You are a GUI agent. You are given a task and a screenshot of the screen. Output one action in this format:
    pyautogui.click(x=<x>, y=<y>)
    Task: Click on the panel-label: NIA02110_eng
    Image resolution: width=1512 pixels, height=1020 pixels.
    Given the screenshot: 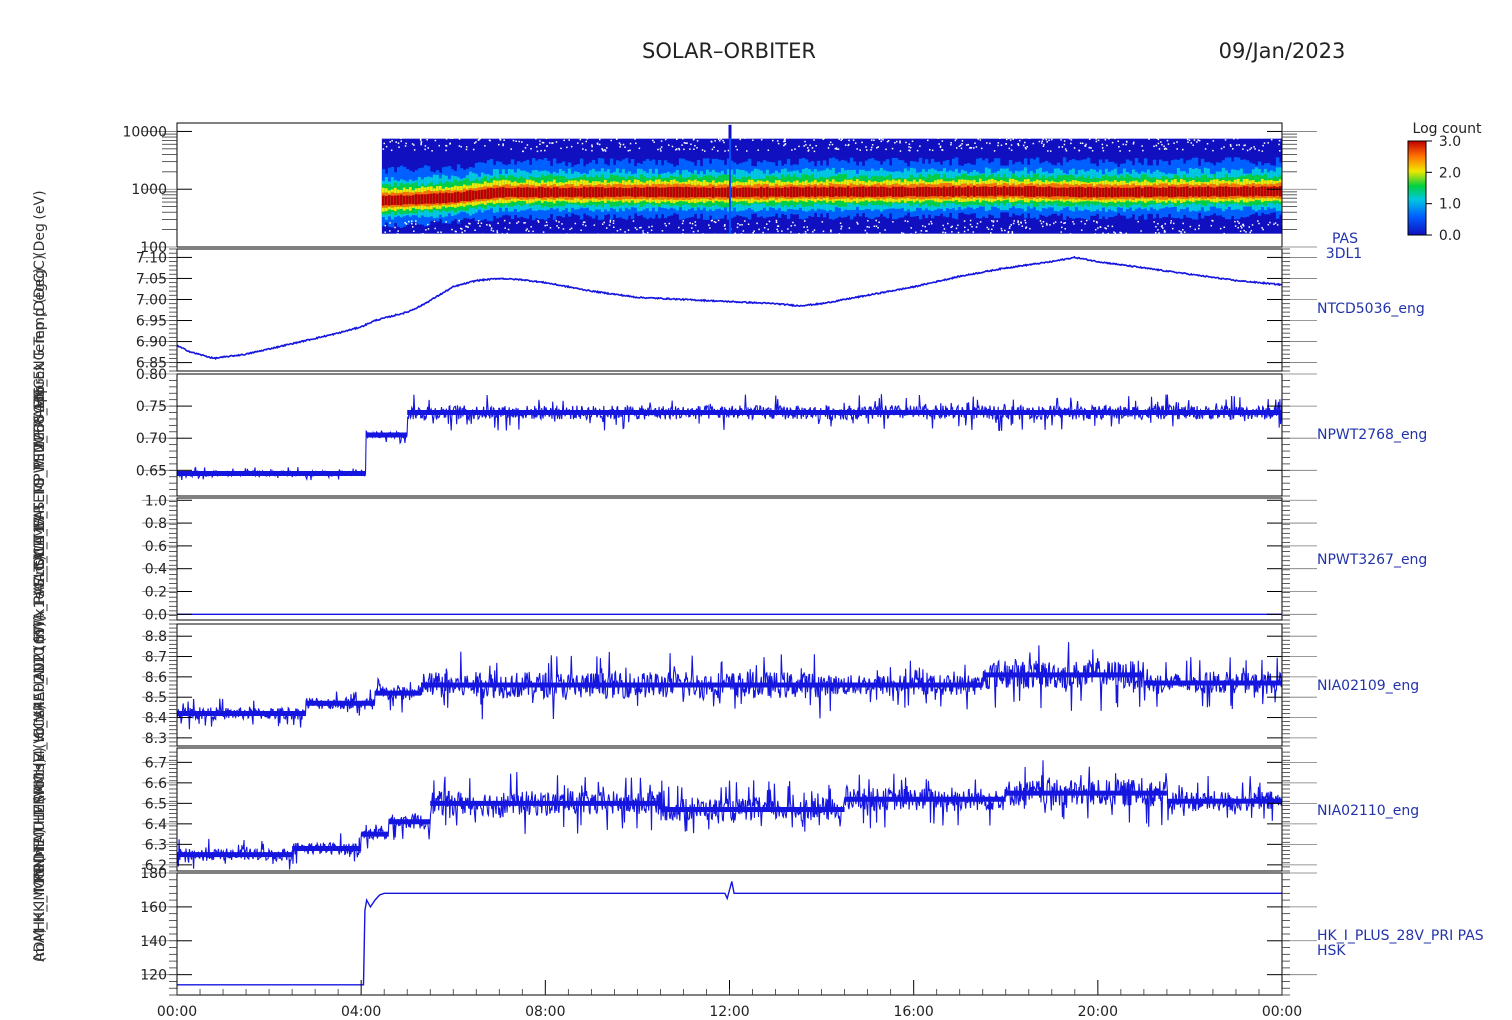 What is the action you would take?
    pyautogui.click(x=1368, y=811)
    